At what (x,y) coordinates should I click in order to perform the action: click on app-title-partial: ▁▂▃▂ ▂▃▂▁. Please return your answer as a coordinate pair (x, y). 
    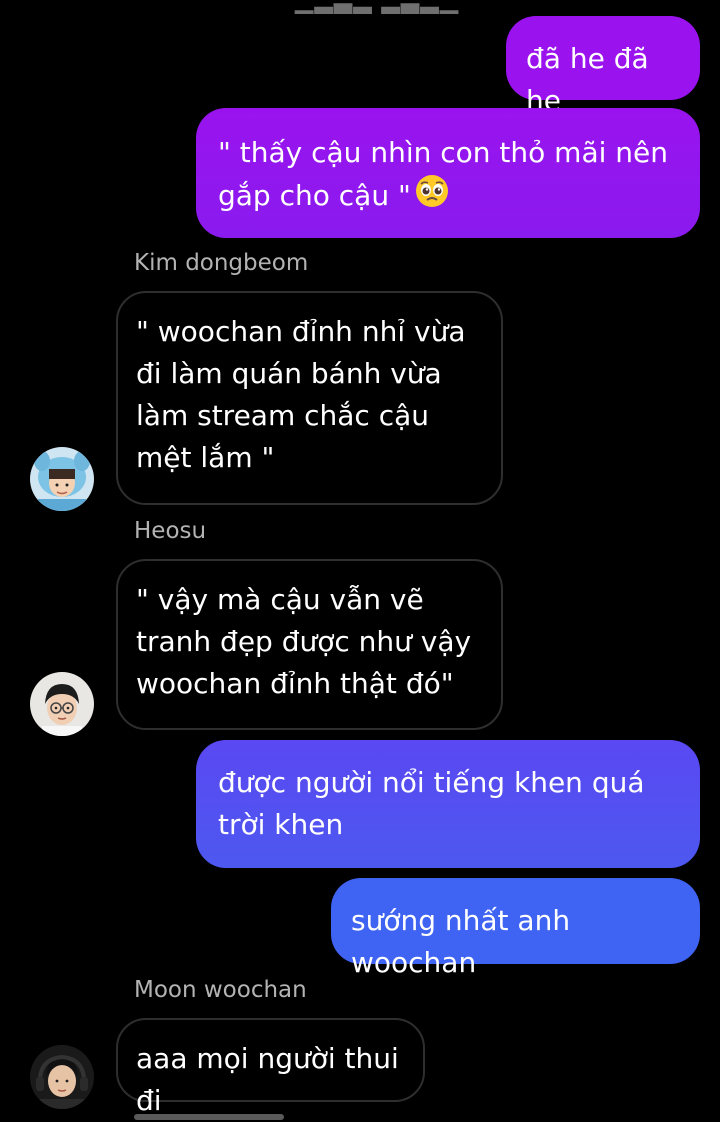
    Looking at the image, I should click on (377, 7).